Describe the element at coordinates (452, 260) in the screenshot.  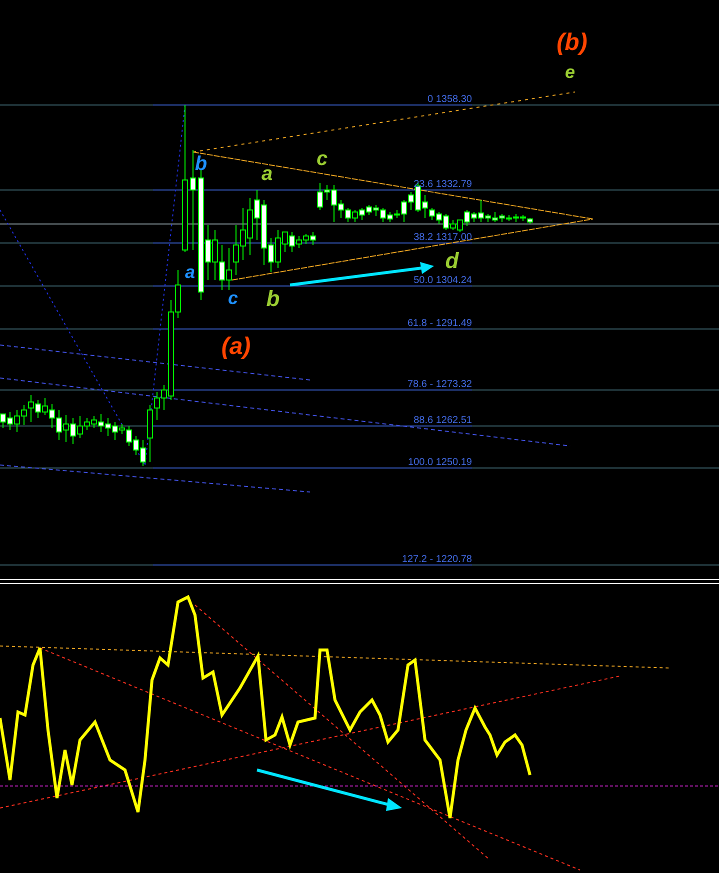
I see `wave-label: d` at that location.